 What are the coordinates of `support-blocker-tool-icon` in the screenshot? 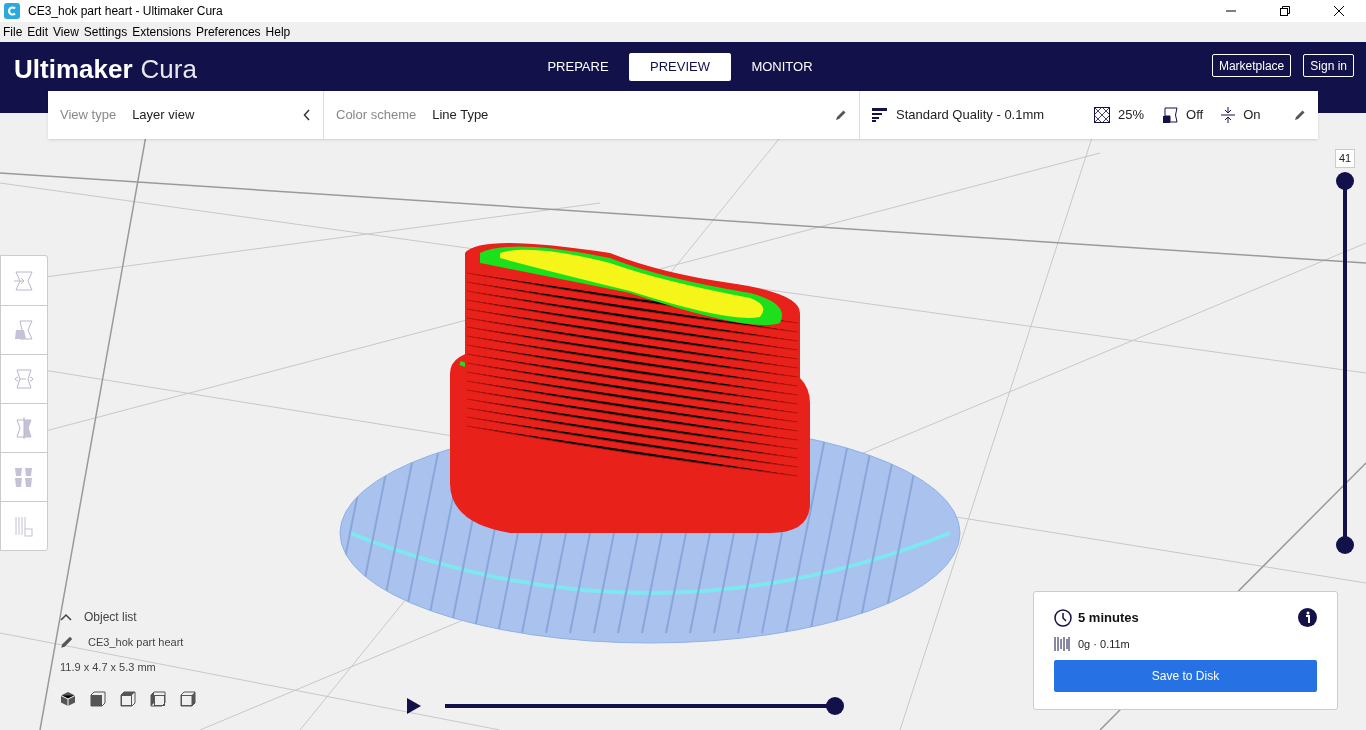 It's located at (24, 526).